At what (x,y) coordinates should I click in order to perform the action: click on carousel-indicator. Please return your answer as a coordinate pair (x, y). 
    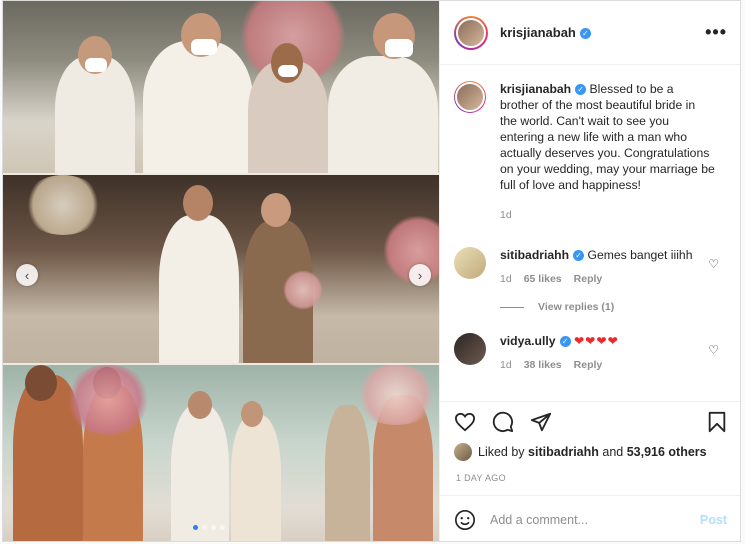
    Looking at the image, I should click on (209, 527).